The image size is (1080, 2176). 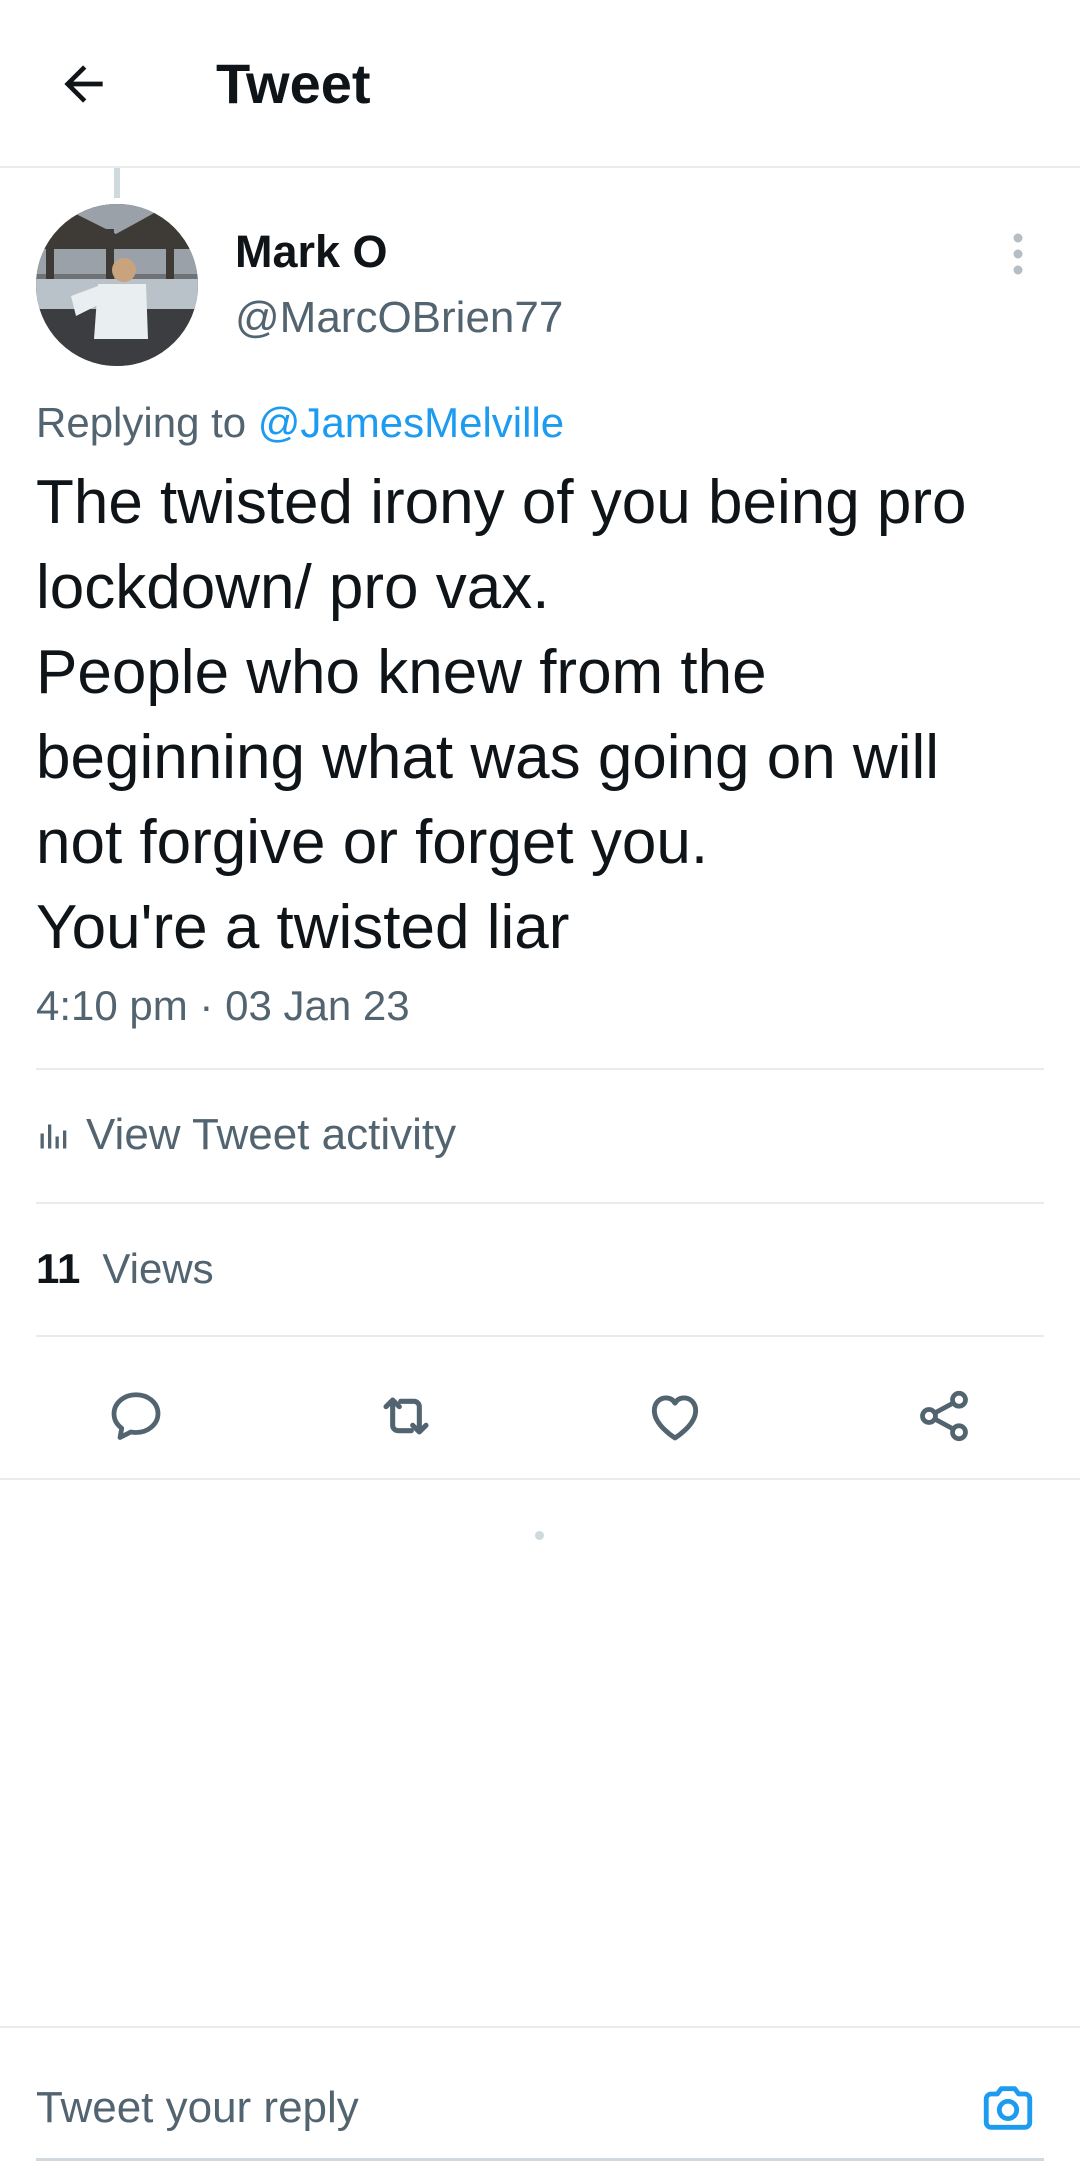 I want to click on camera-button, so click(x=1008, y=2108).